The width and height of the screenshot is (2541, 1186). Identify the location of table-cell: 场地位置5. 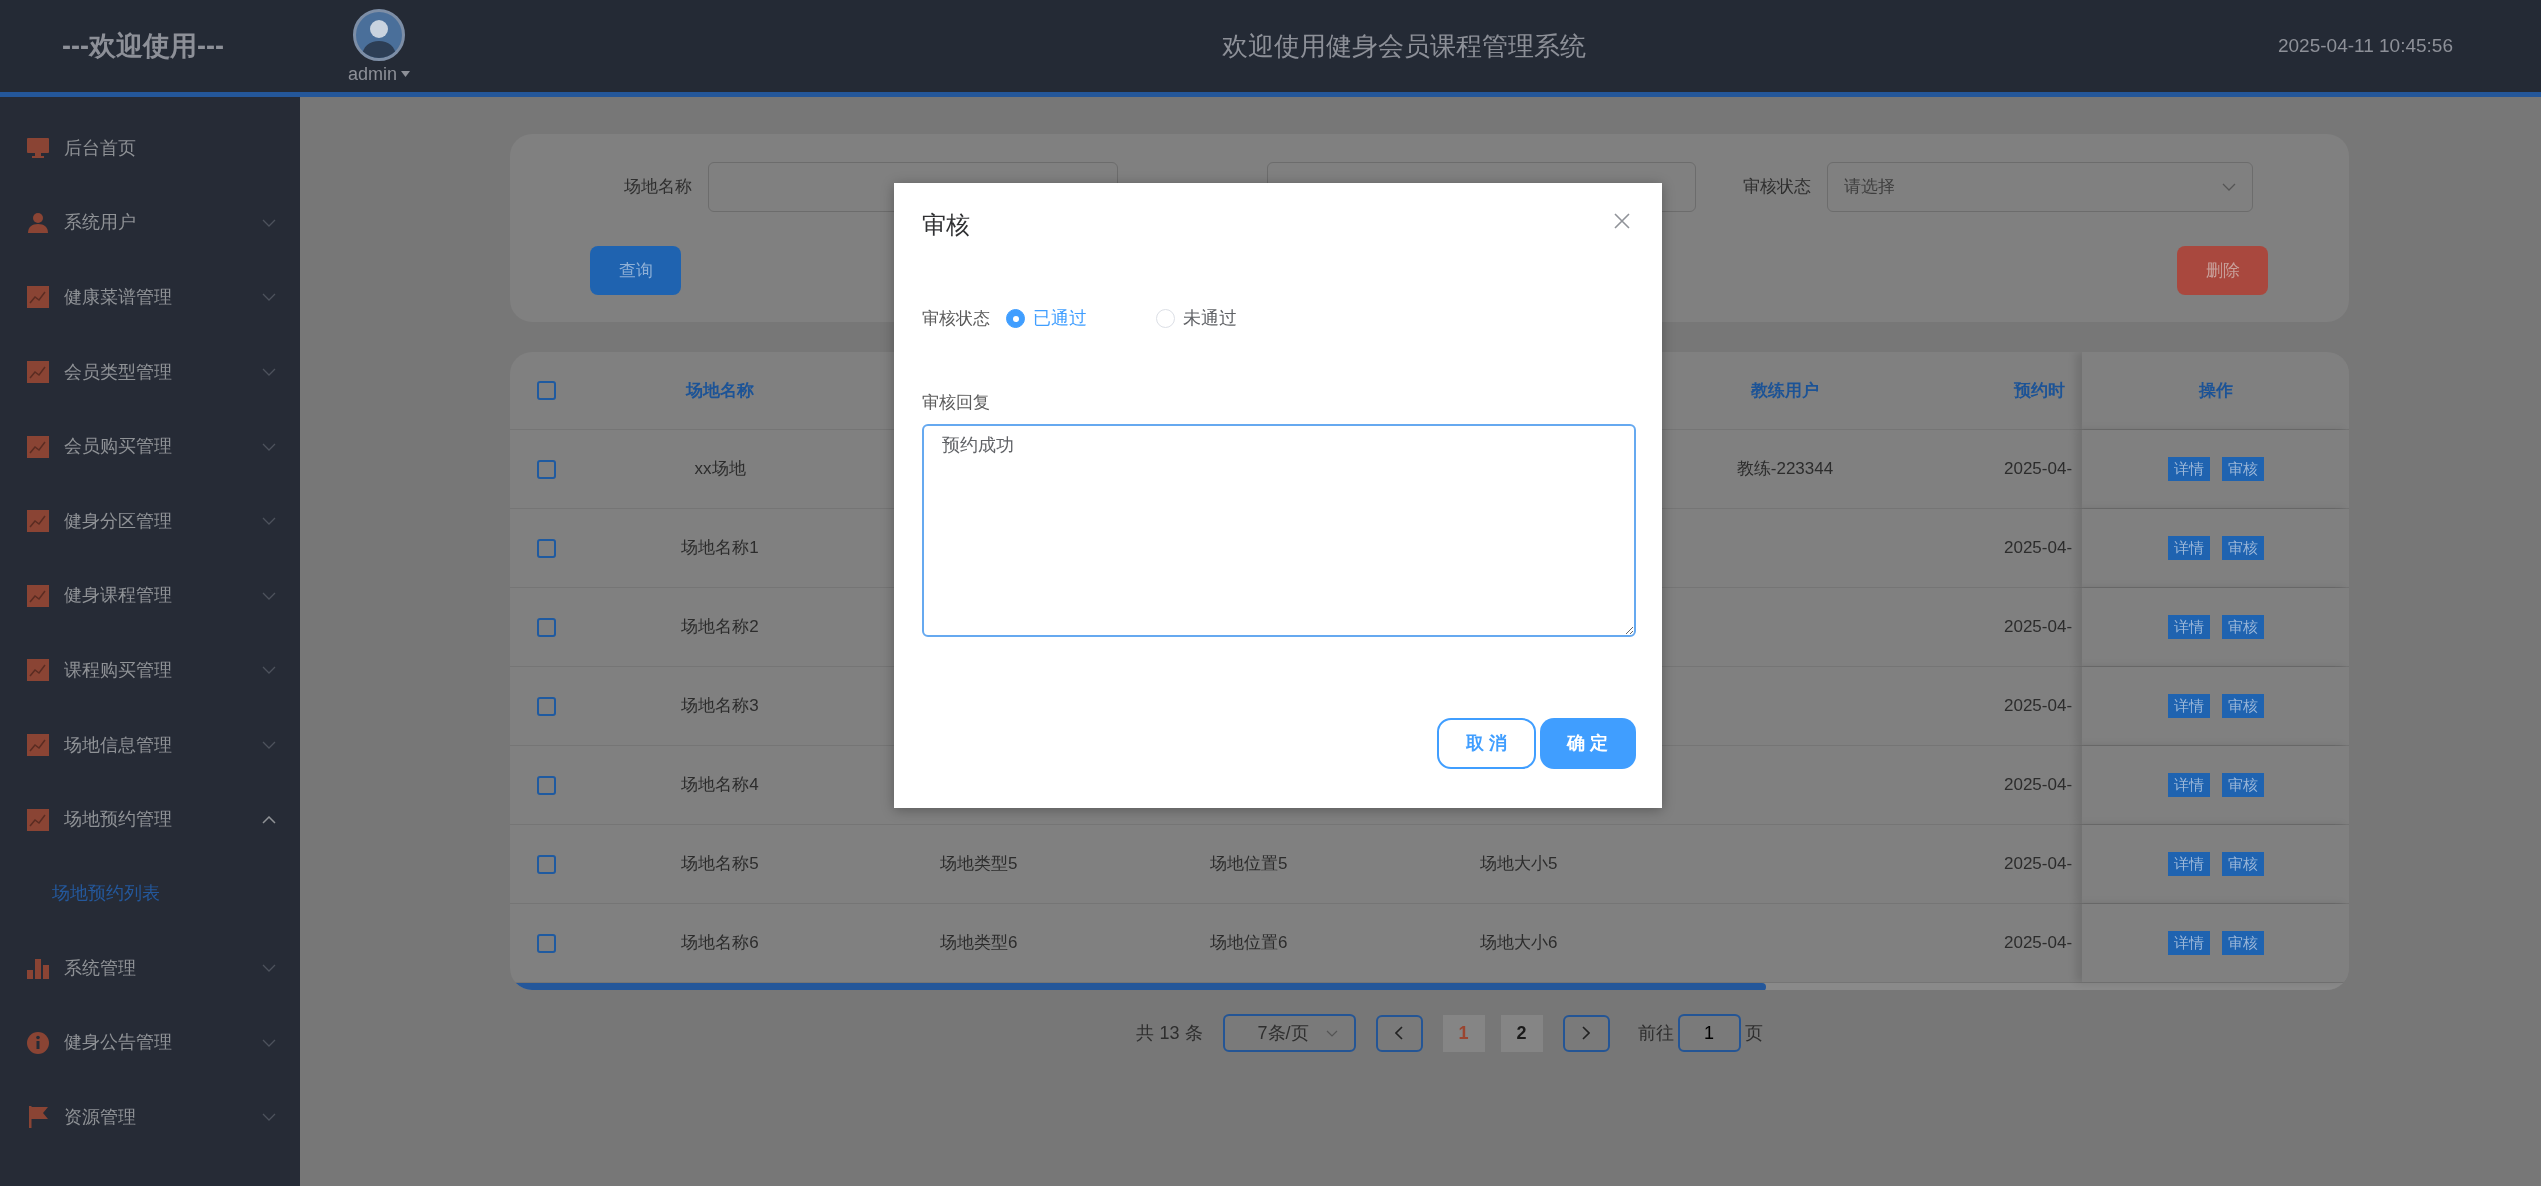
(1249, 864).